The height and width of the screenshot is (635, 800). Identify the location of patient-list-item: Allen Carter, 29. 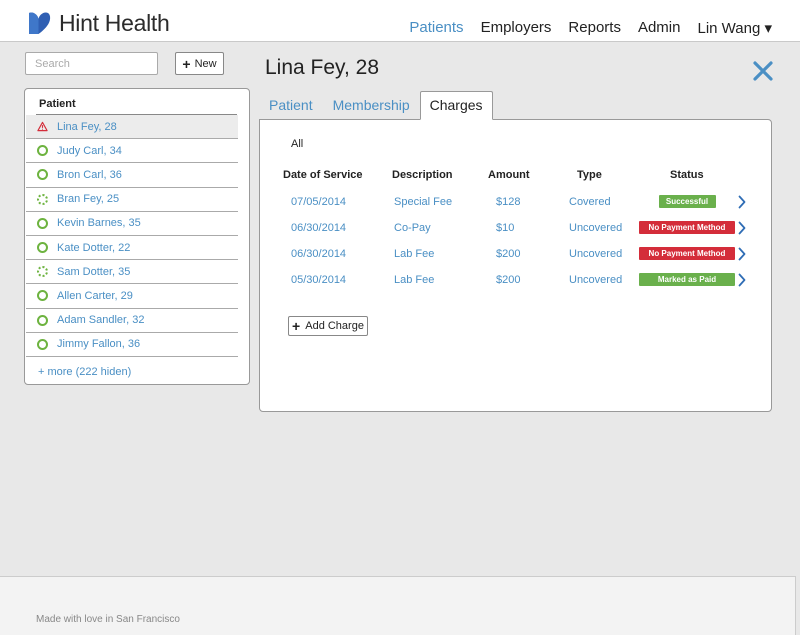
(132, 296).